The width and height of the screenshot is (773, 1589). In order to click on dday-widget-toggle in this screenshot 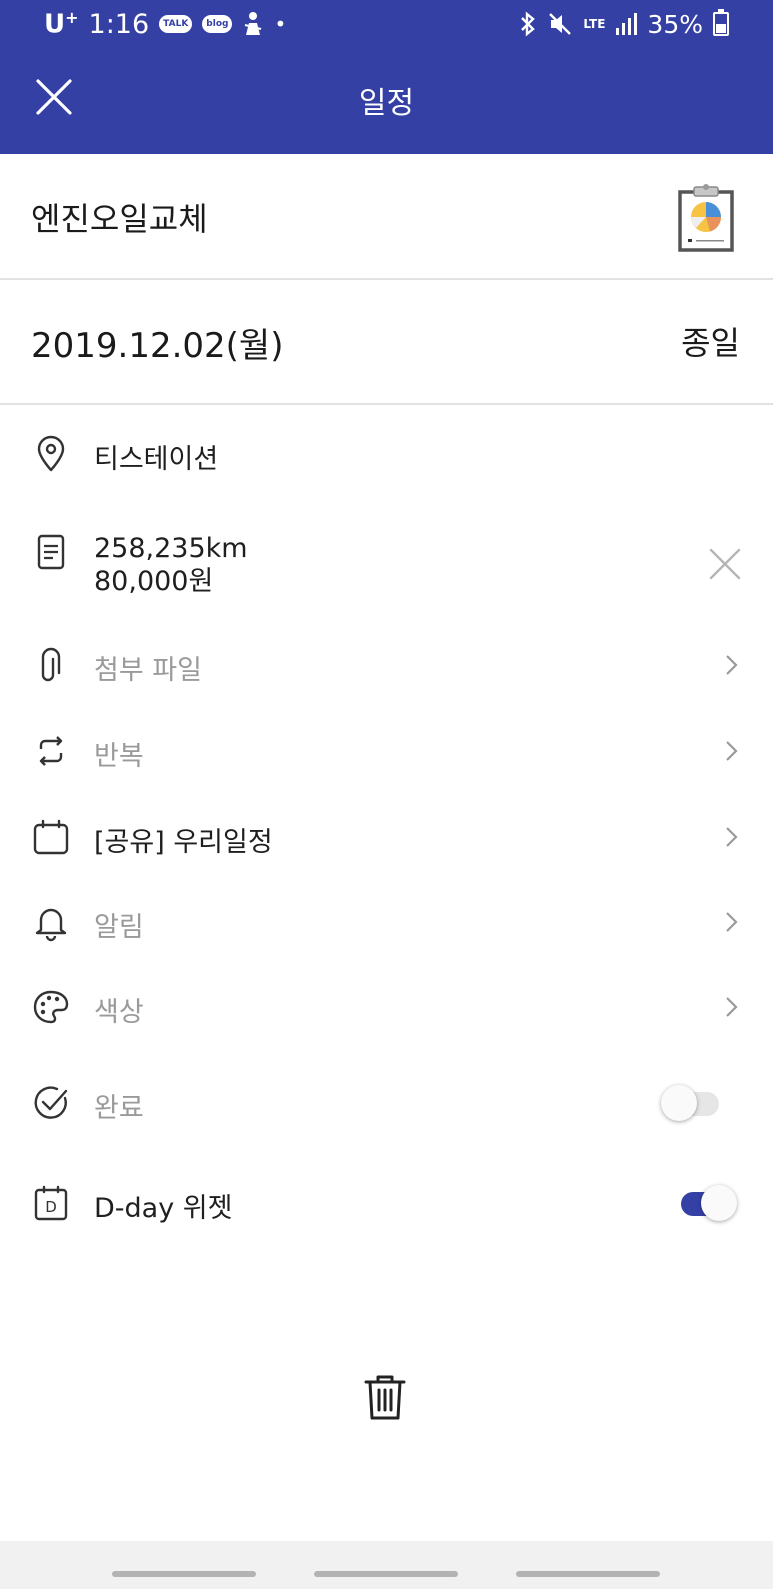, I will do `click(706, 1203)`.